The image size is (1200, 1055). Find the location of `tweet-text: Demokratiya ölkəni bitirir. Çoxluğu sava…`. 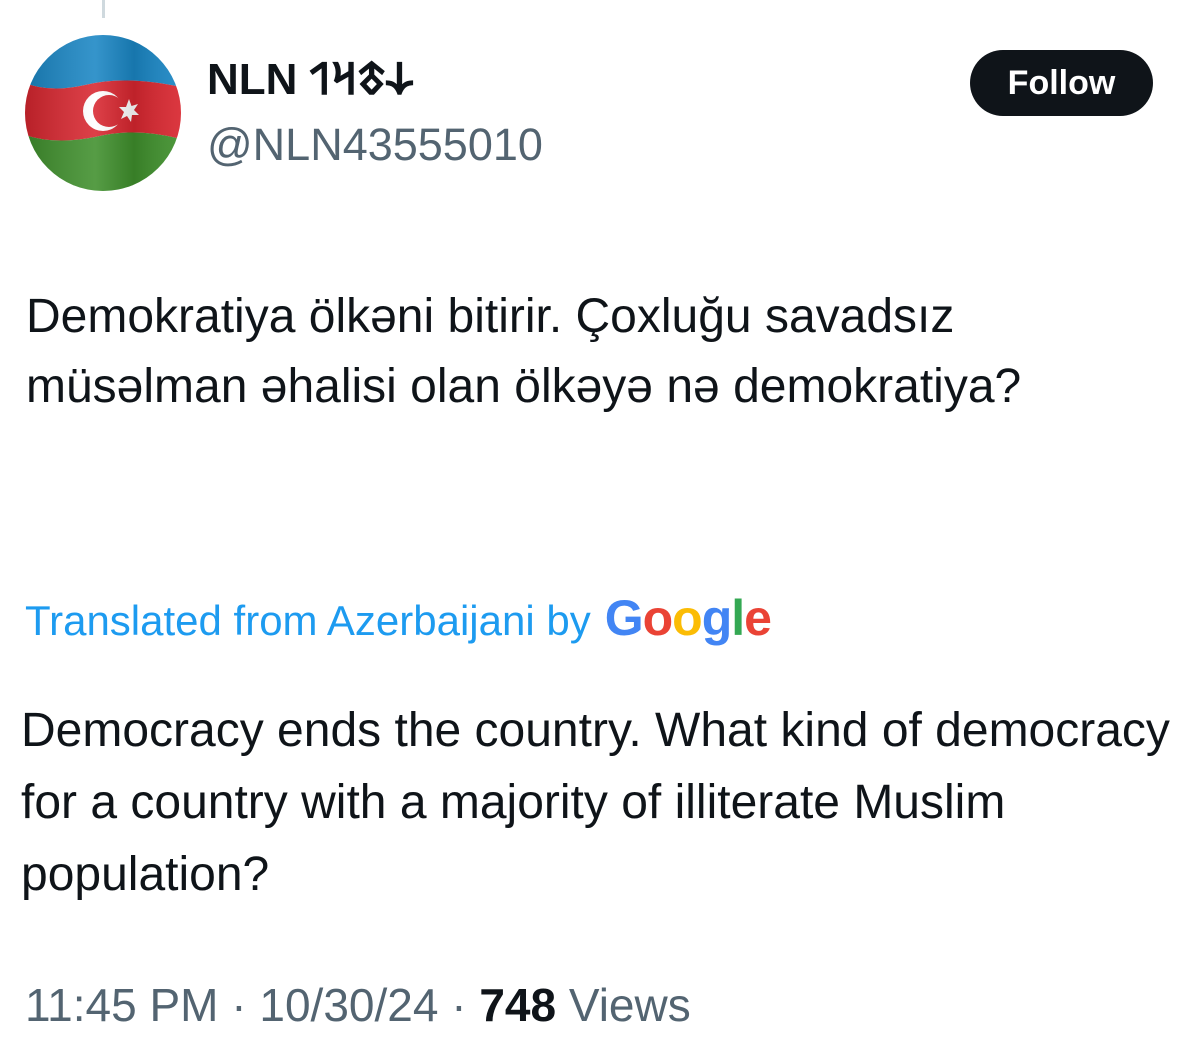

tweet-text: Demokratiya ölkəni bitirir. Çoxluğu sava… is located at coordinates (524, 351).